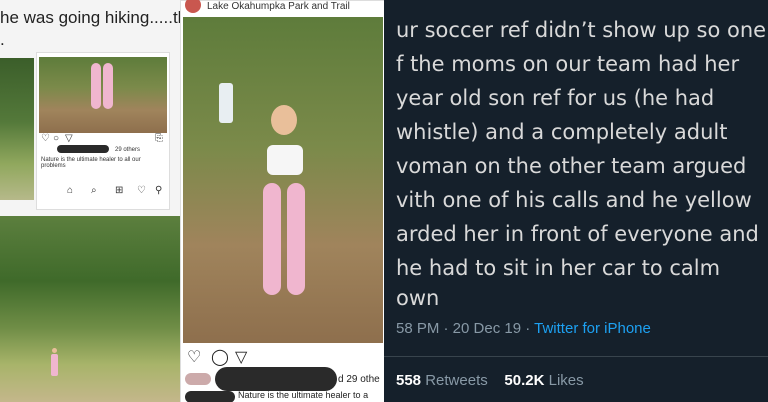 Image resolution: width=768 pixels, height=402 pixels. Describe the element at coordinates (278, 6) in the screenshot. I see `post-location: Lake Okahumpka Park and Trail` at that location.